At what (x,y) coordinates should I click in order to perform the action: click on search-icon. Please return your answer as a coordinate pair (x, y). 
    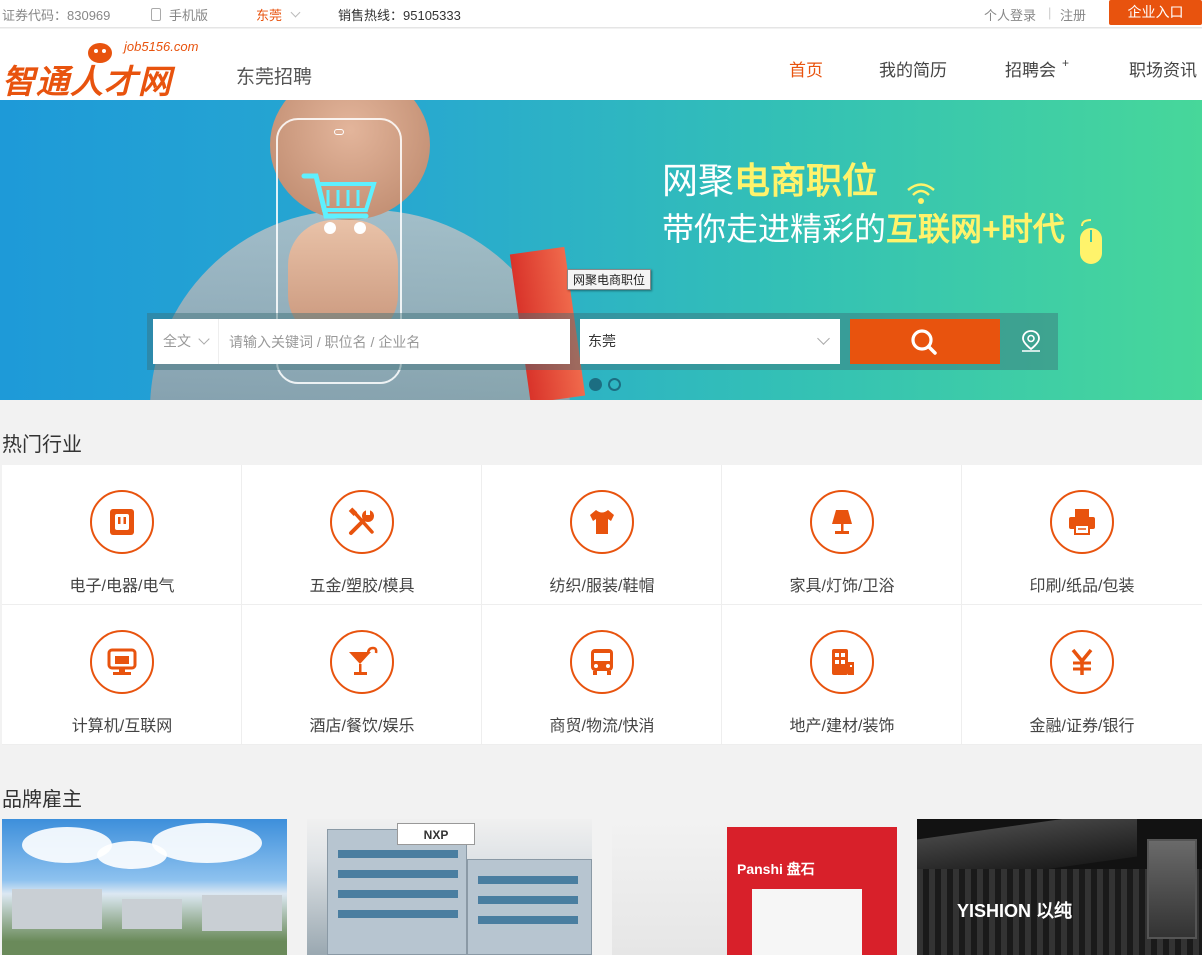
    Looking at the image, I should click on (924, 342).